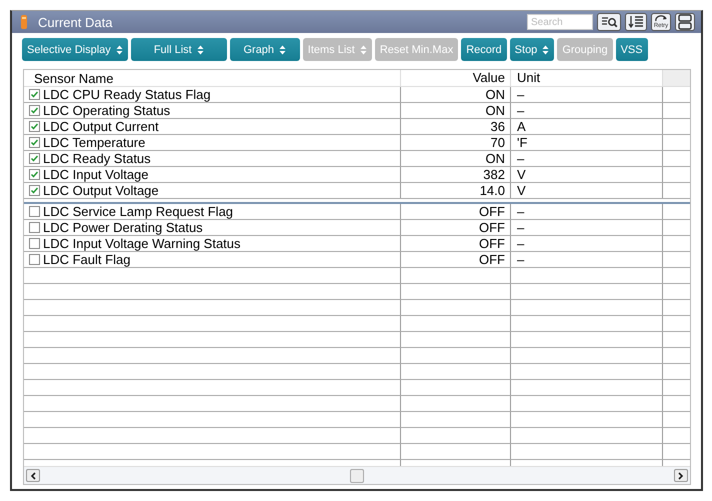 The height and width of the screenshot is (501, 712). I want to click on column-header: Value, so click(456, 78).